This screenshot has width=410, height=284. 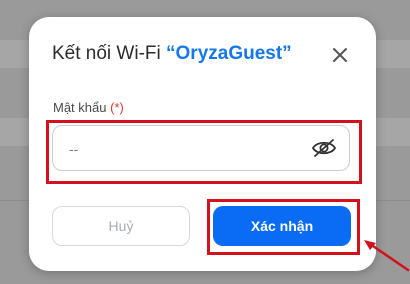 I want to click on wifi-ssid: “OryzaGuest”, so click(x=229, y=53).